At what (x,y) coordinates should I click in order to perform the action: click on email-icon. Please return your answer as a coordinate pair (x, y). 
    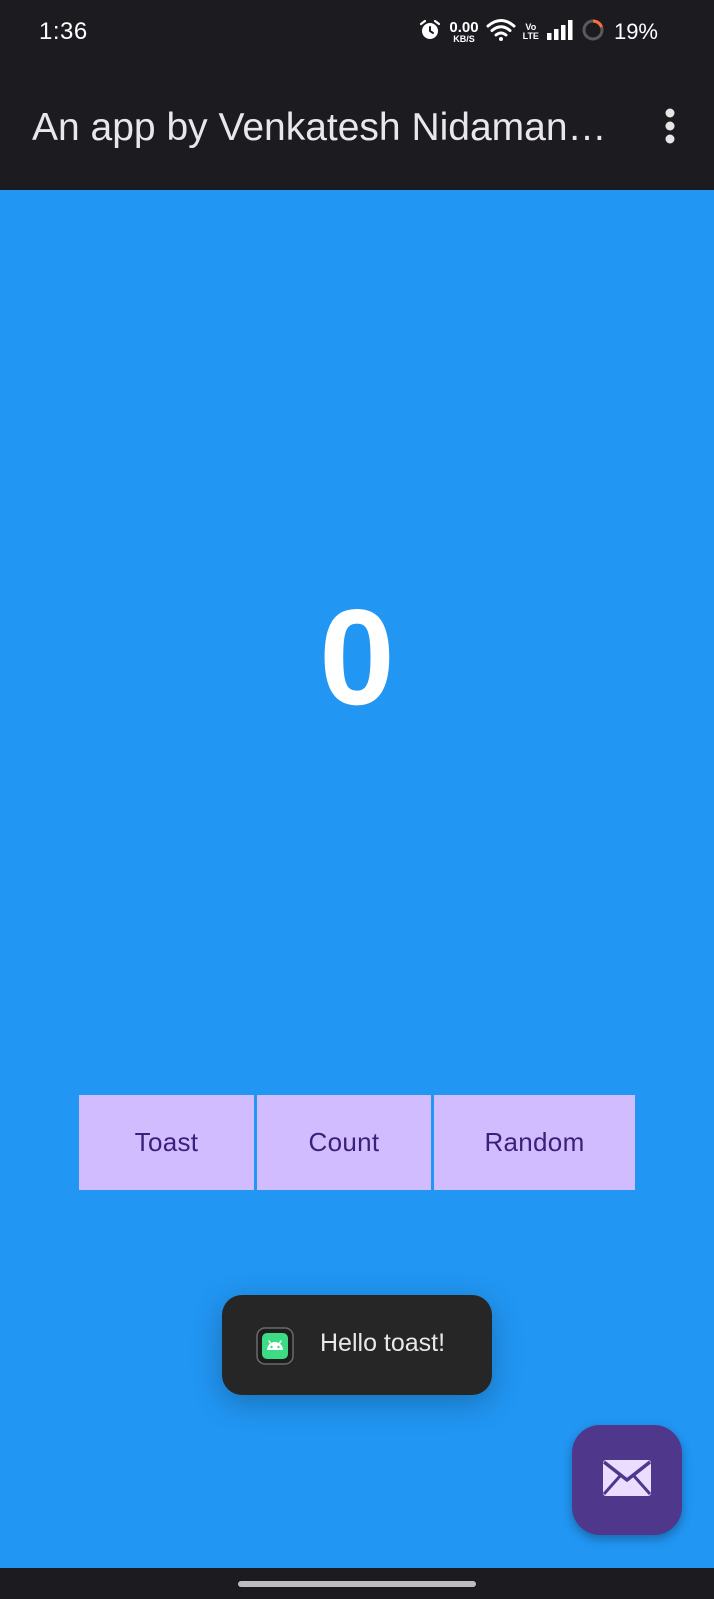
    Looking at the image, I should click on (627, 1480).